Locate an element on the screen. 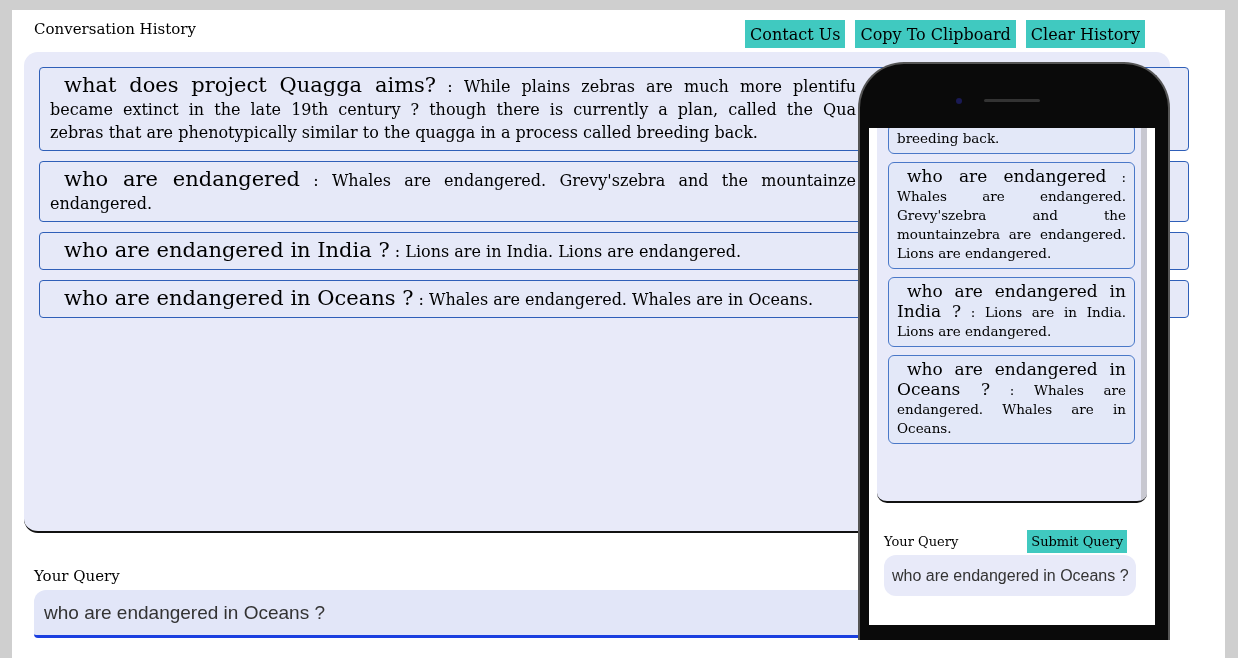  camera-icon is located at coordinates (959, 101).